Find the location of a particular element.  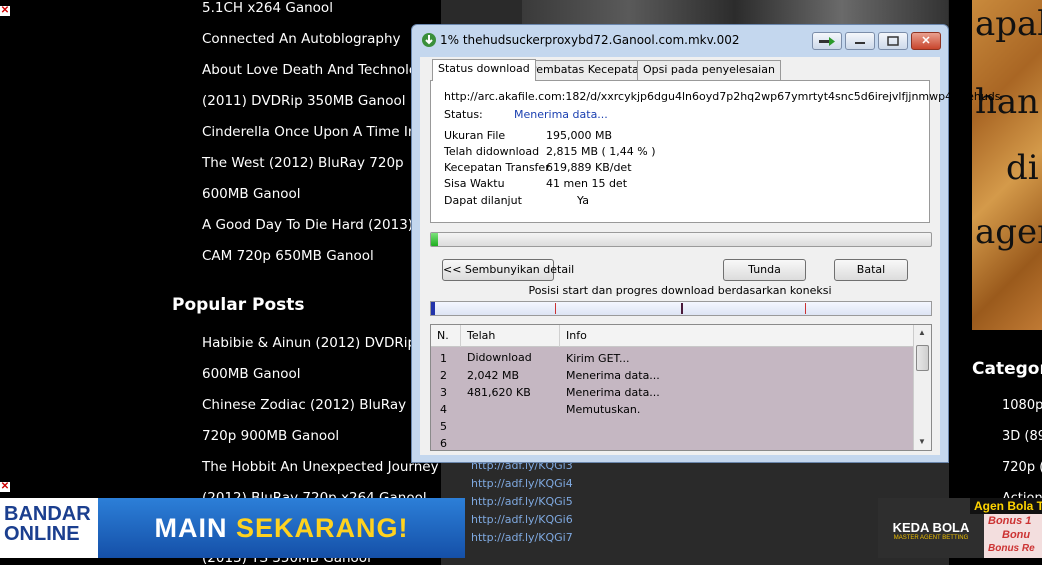

post-link: 5.1CH x264 Ganool is located at coordinates (267, 8).